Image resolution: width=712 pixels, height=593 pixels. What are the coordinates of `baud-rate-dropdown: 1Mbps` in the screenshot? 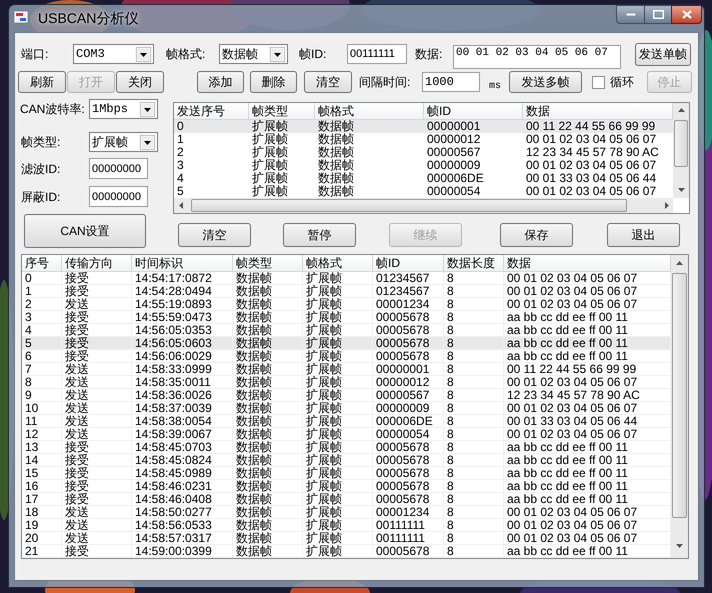 It's located at (123, 109).